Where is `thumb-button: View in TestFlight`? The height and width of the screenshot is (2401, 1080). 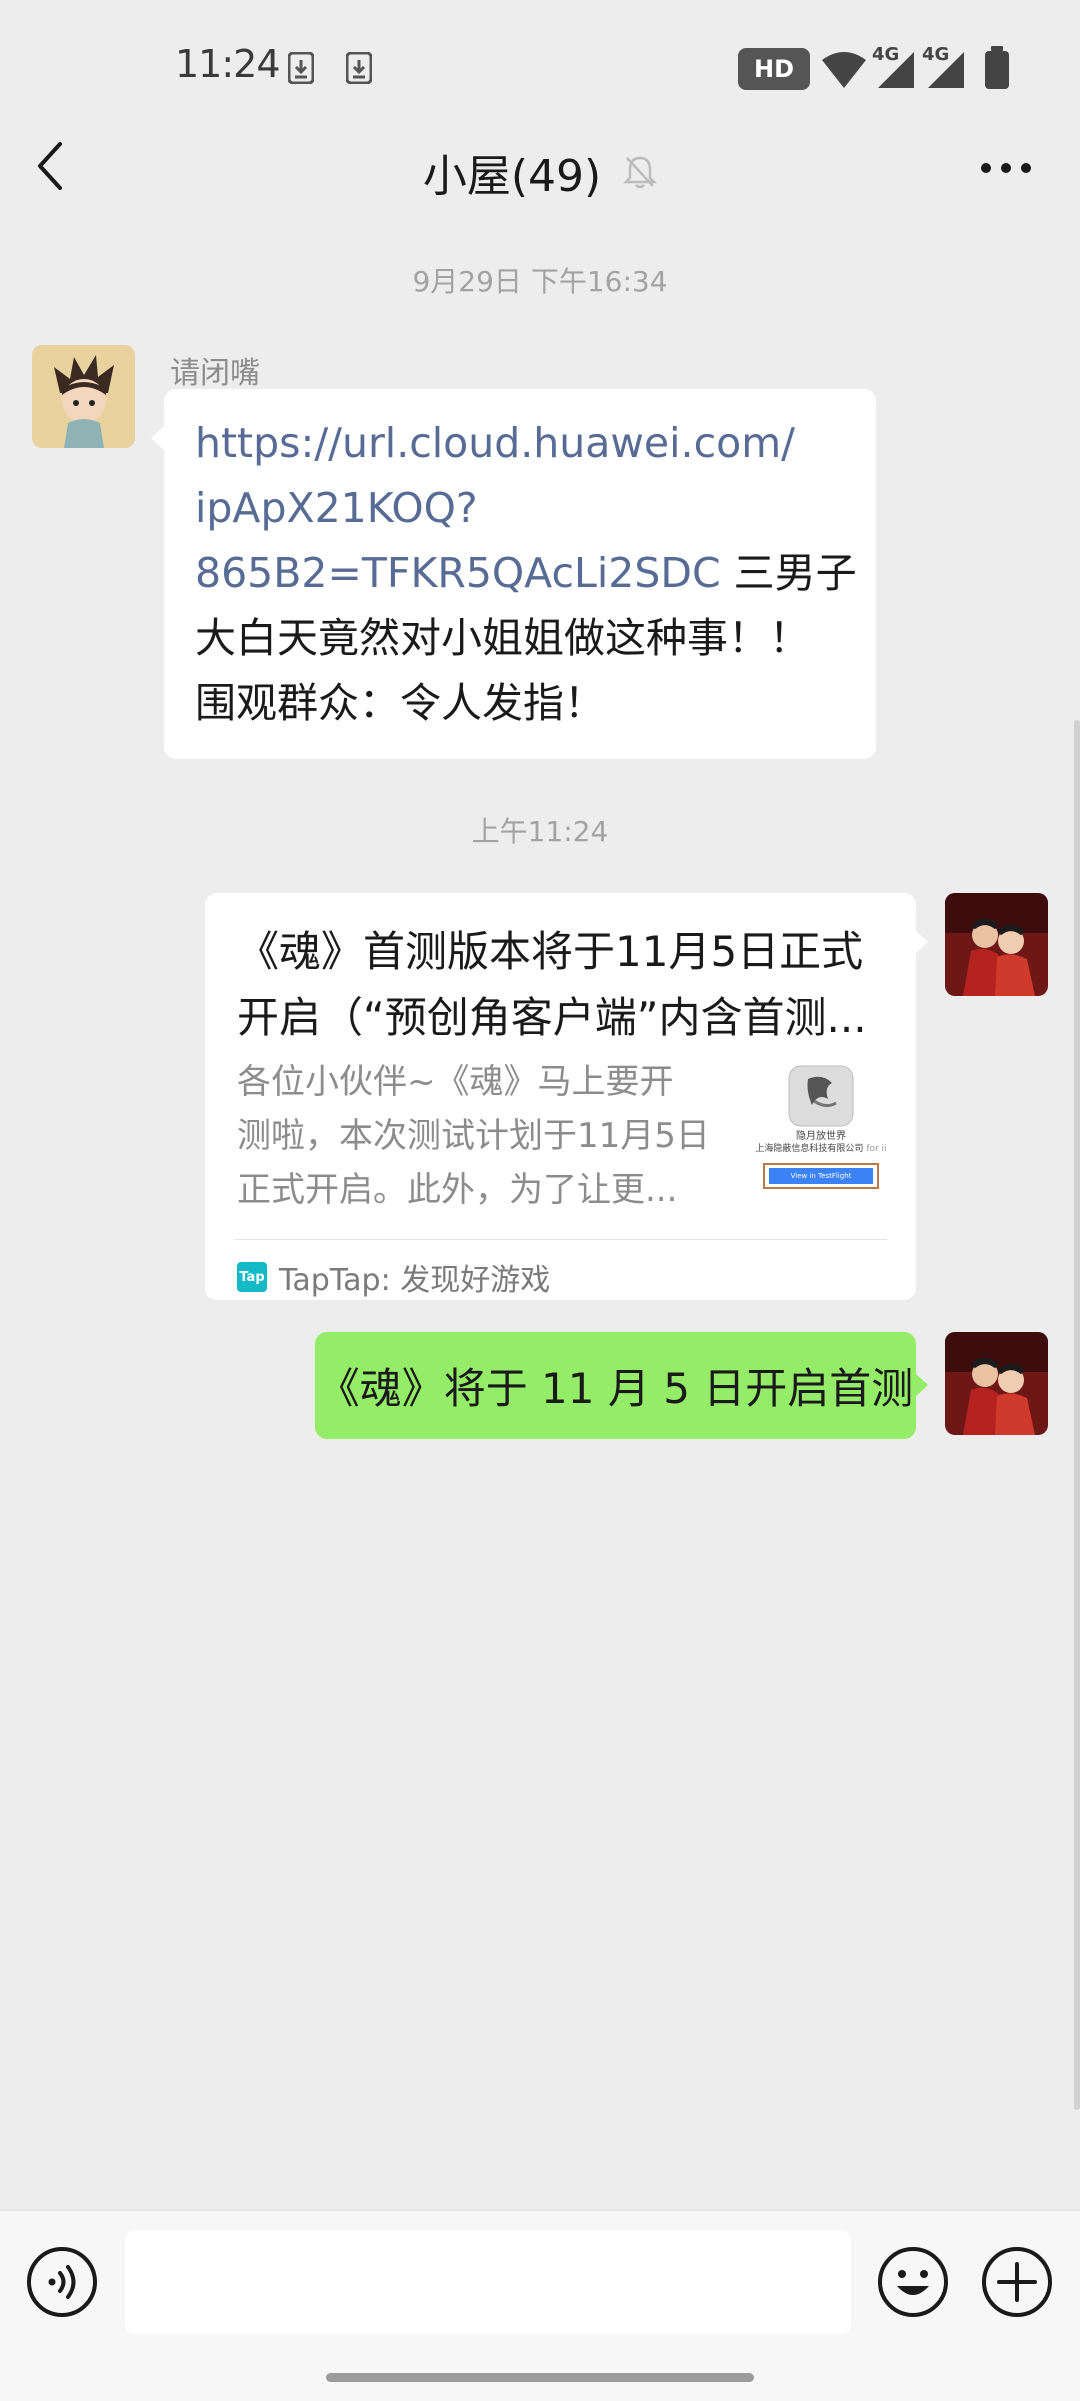 thumb-button: View in TestFlight is located at coordinates (821, 1176).